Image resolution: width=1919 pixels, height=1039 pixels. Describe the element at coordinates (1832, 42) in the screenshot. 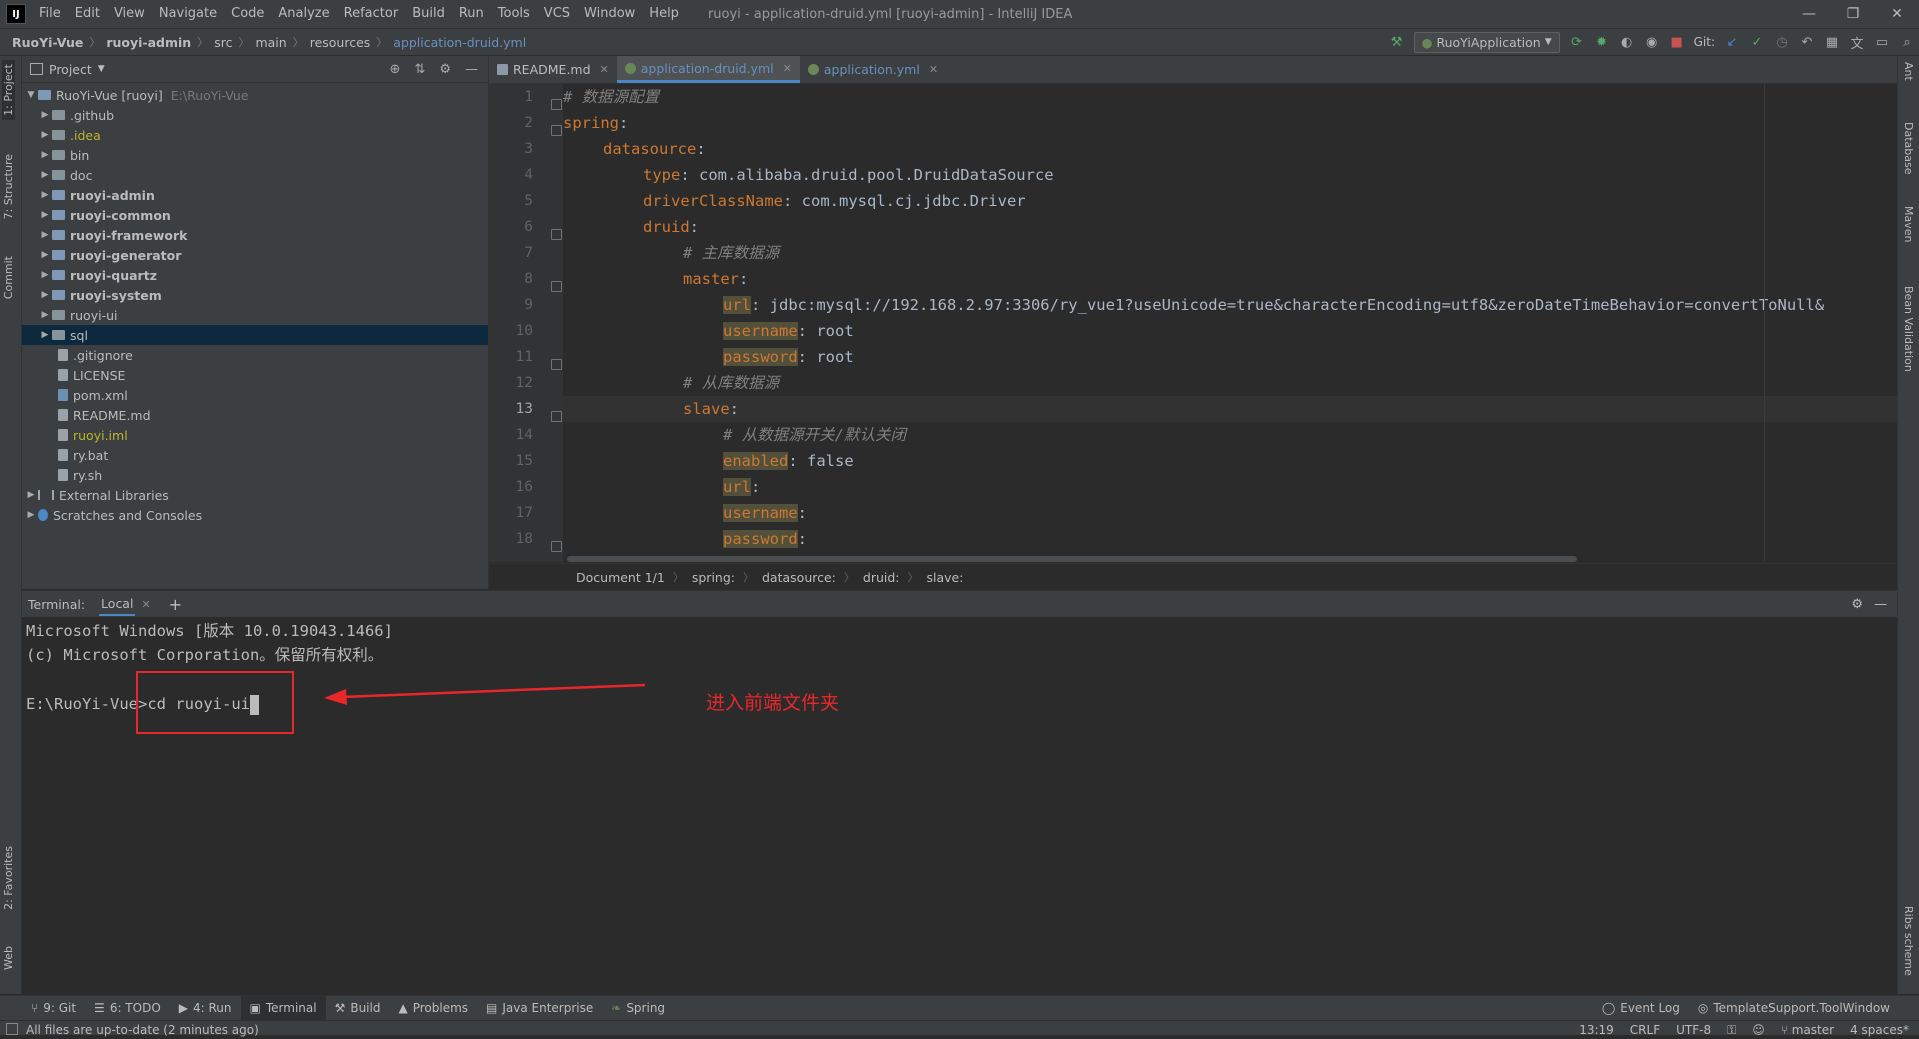

I see `project-structure-icon: ▦` at that location.